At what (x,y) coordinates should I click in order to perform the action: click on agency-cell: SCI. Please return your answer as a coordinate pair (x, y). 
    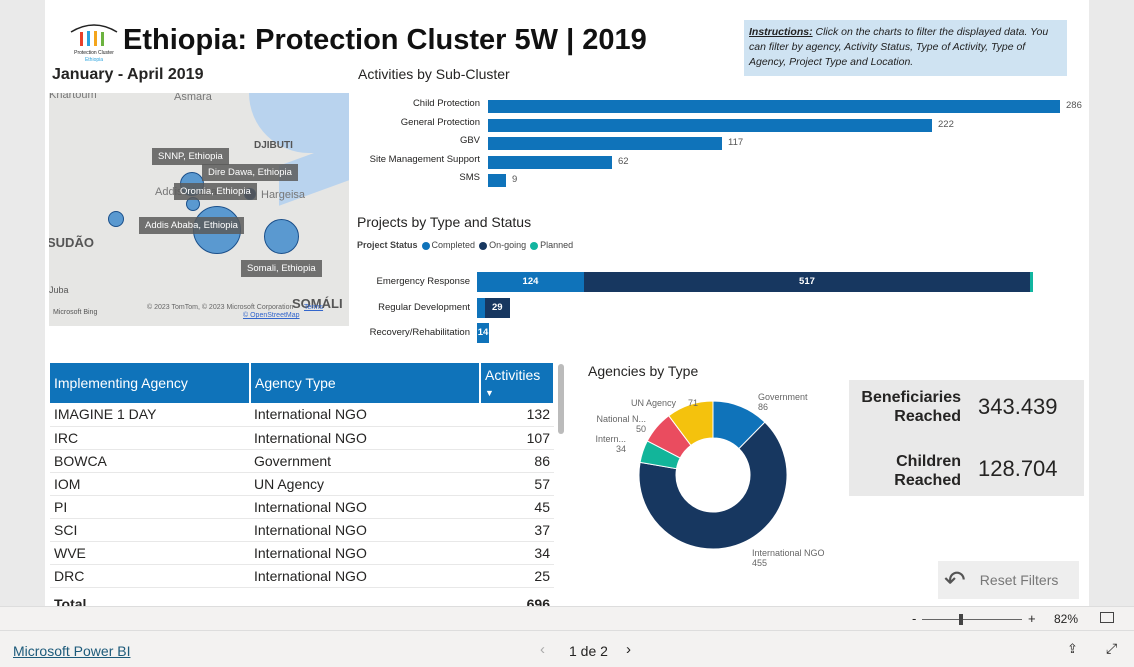
    Looking at the image, I should click on (150, 530).